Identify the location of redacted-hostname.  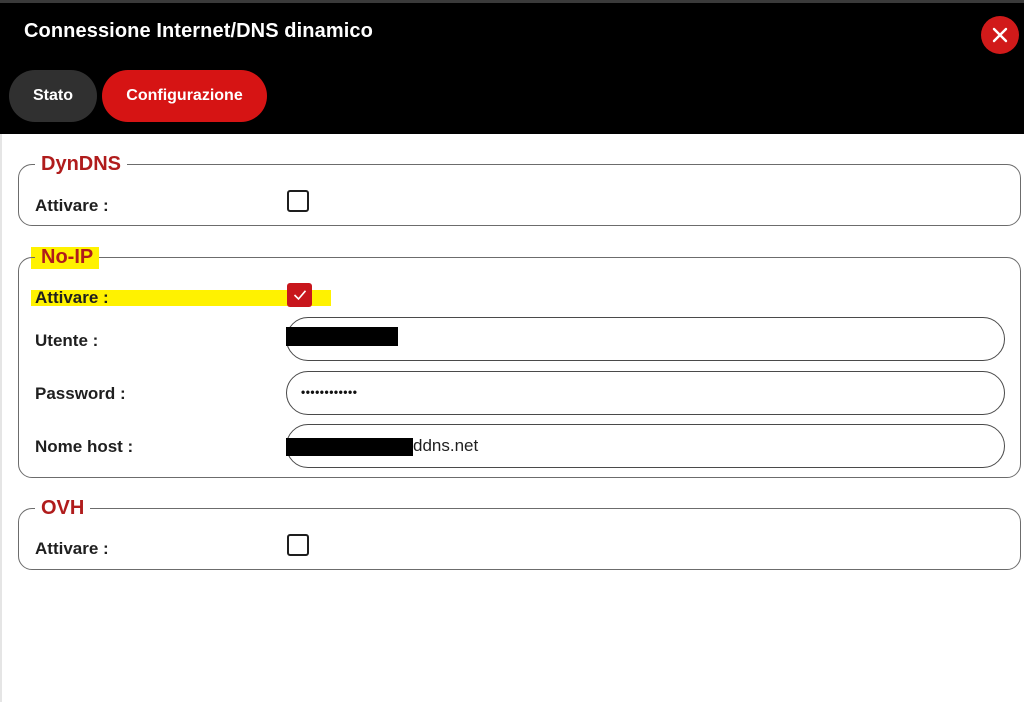
(349, 447).